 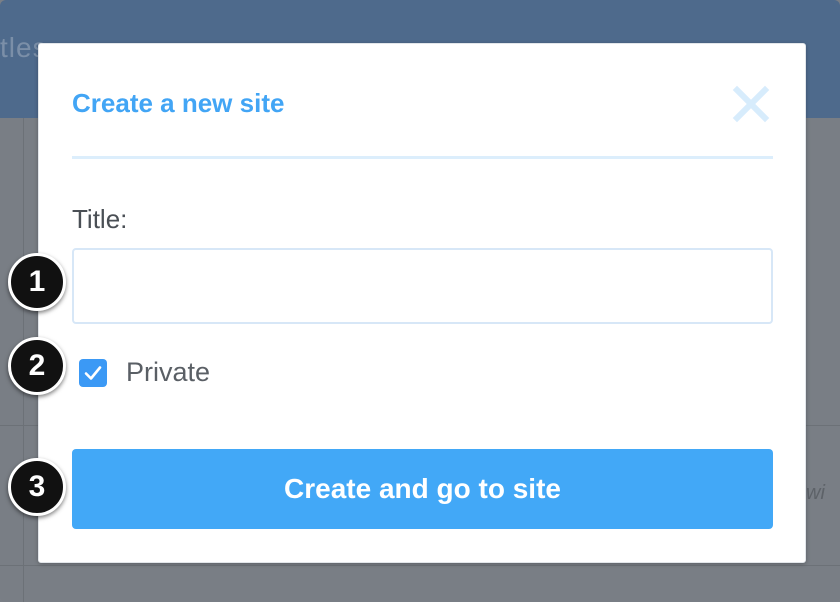 I want to click on close-x-icon, so click(x=751, y=104).